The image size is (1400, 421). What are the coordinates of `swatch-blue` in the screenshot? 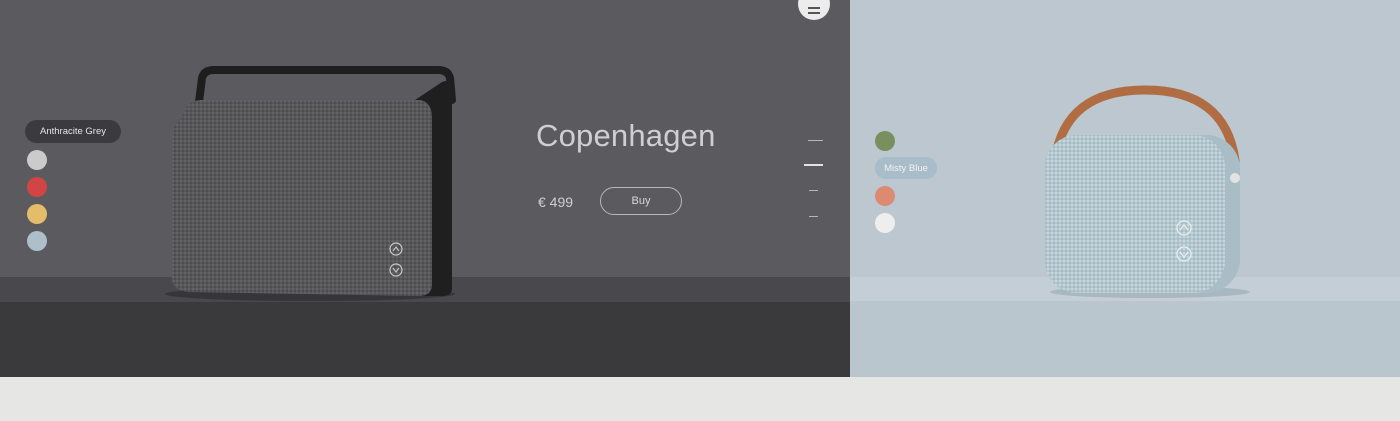 It's located at (37, 241).